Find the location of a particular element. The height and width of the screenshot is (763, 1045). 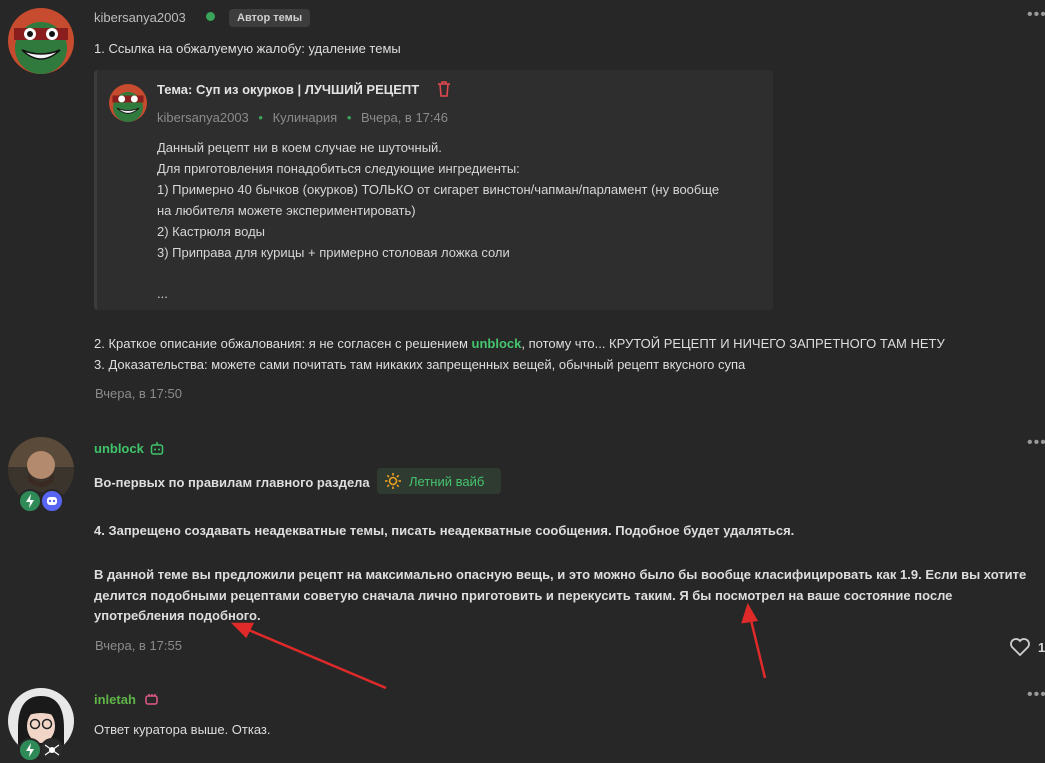

post3-text: Ответ куратора выше. Отказ. is located at coordinates (182, 729).